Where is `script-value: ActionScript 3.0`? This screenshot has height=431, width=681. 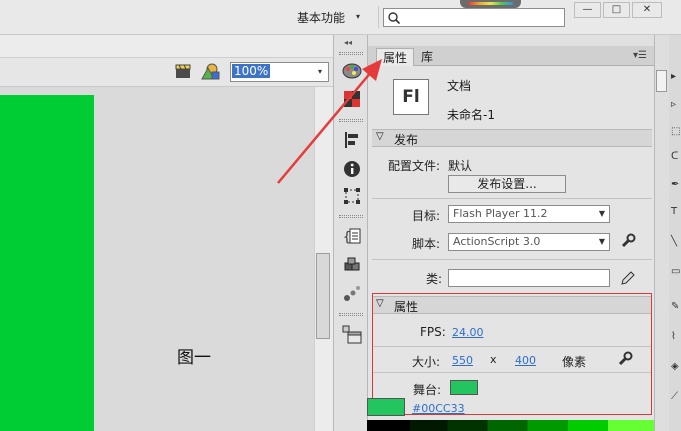
script-value: ActionScript 3.0 is located at coordinates (497, 241).